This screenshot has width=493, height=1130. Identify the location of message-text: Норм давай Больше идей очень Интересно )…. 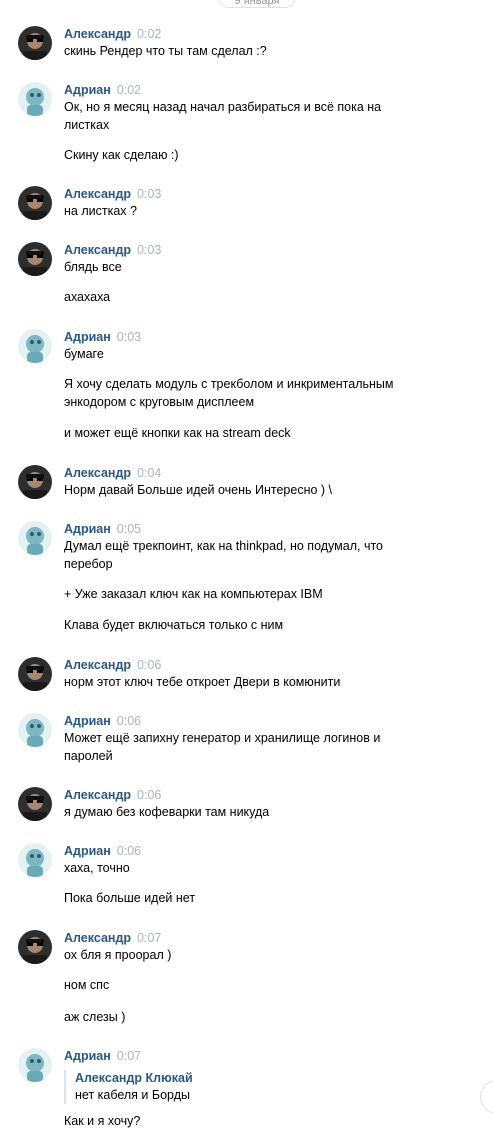
(198, 490).